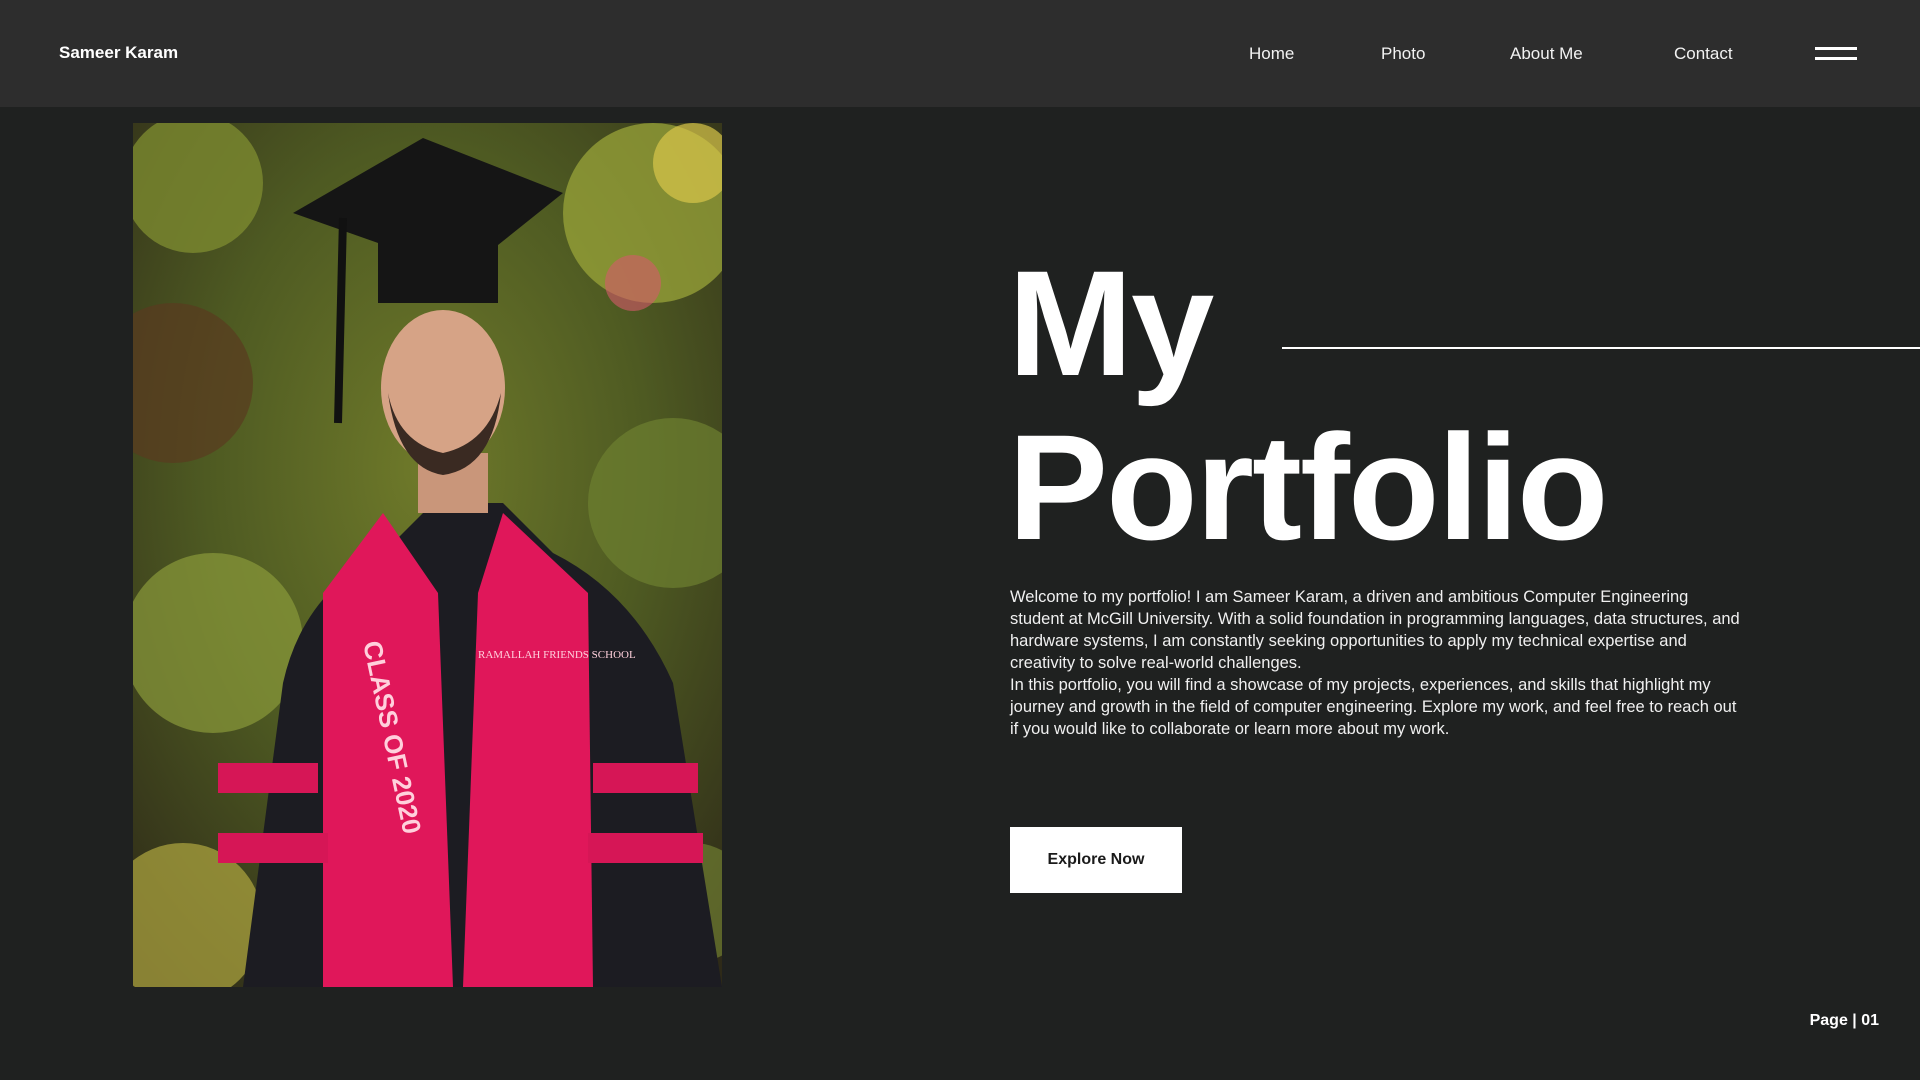 The image size is (1920, 1080). What do you see at coordinates (1844, 1020) in the screenshot?
I see `page-indicator: Page | 01` at bounding box center [1844, 1020].